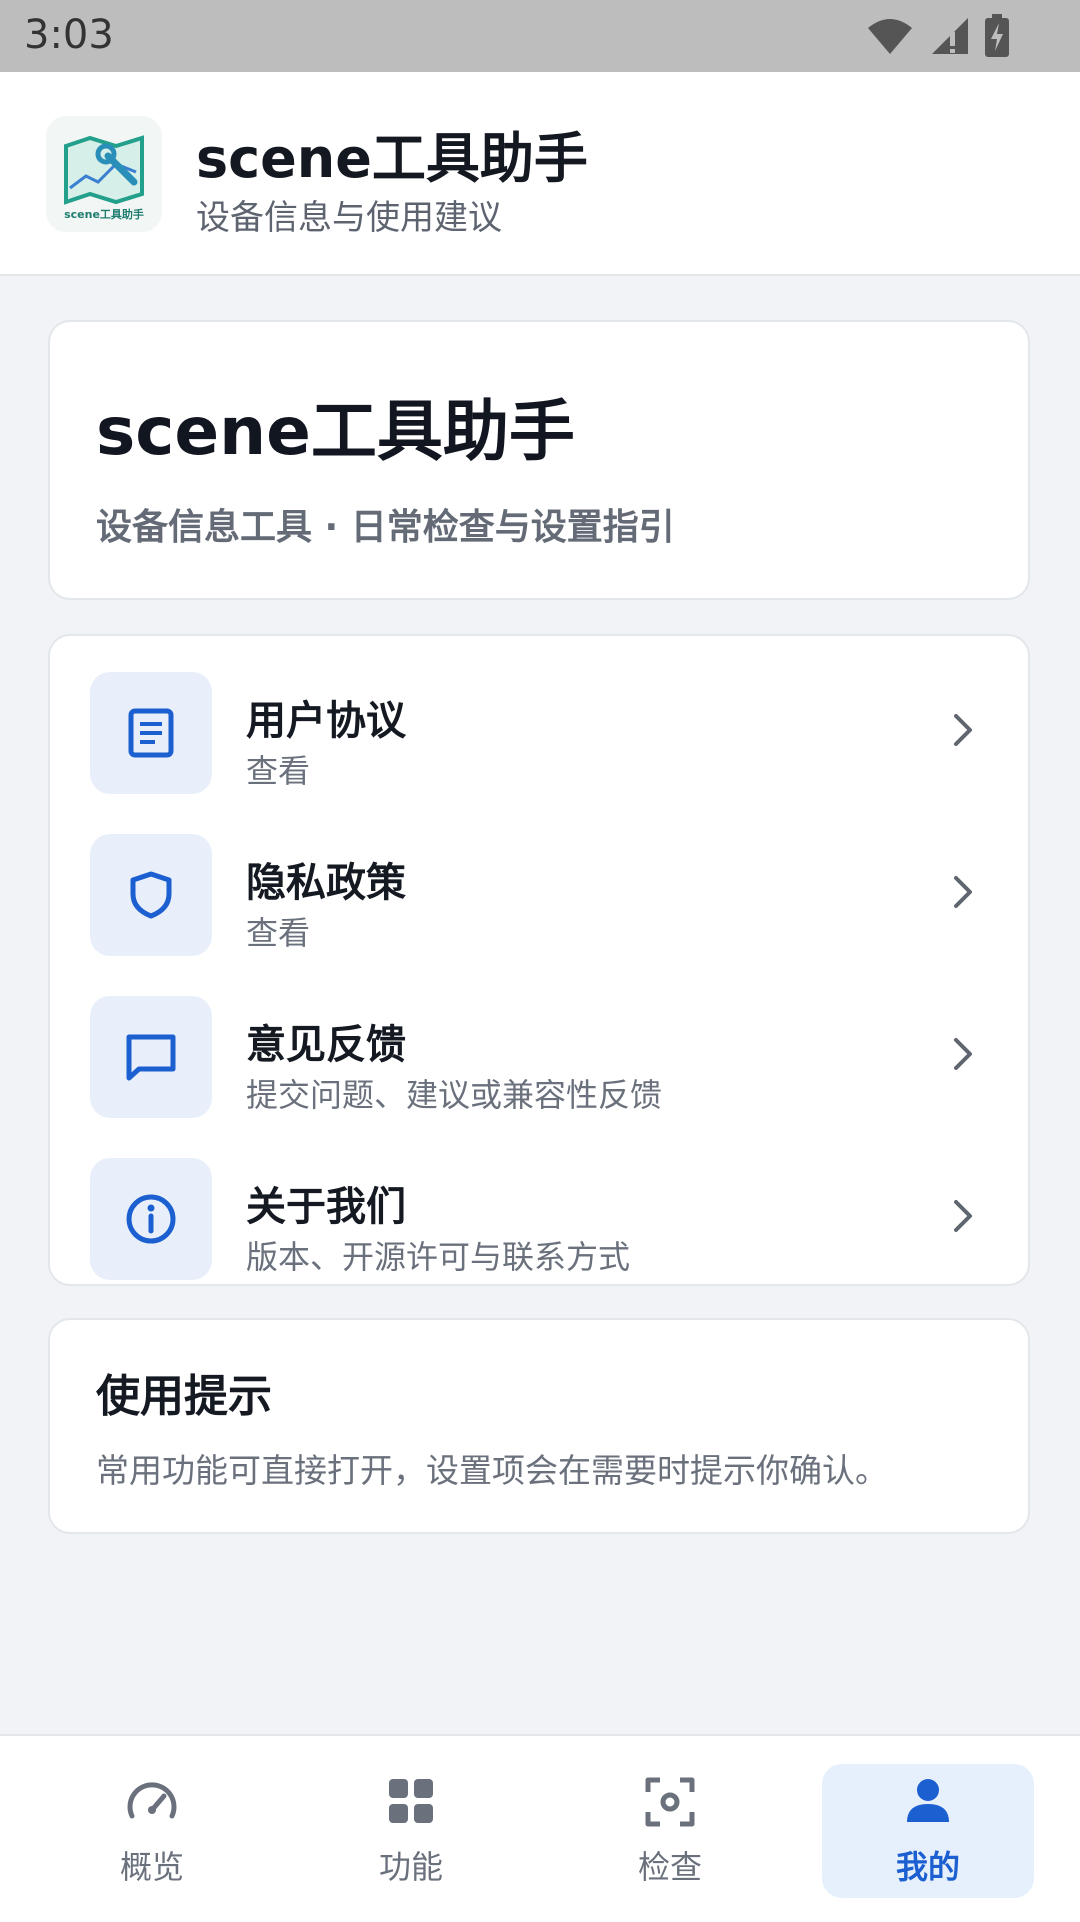 This screenshot has width=1080, height=1922. I want to click on menu-item-title: 隐私政策, so click(326, 883).